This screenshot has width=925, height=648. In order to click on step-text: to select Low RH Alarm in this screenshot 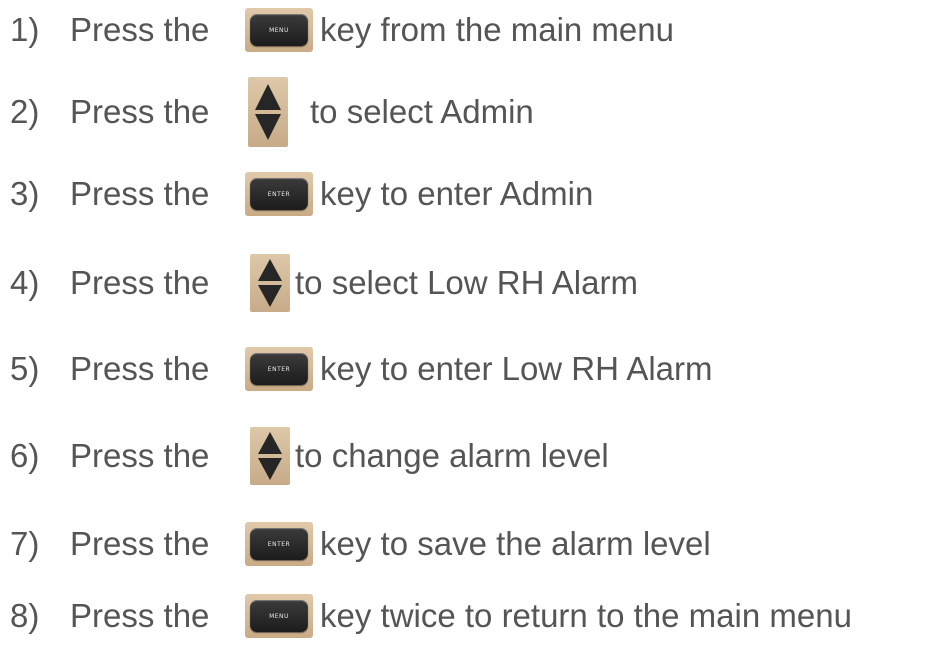, I will do `click(466, 282)`.